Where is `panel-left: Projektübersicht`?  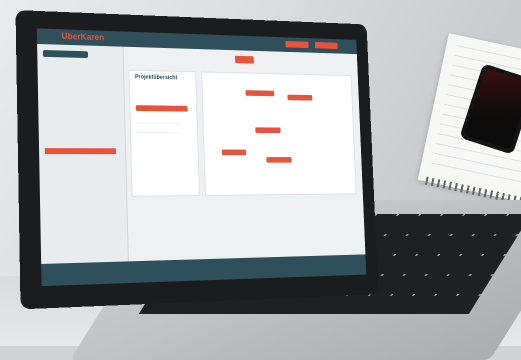
panel-left: Projektübersicht is located at coordinates (164, 133).